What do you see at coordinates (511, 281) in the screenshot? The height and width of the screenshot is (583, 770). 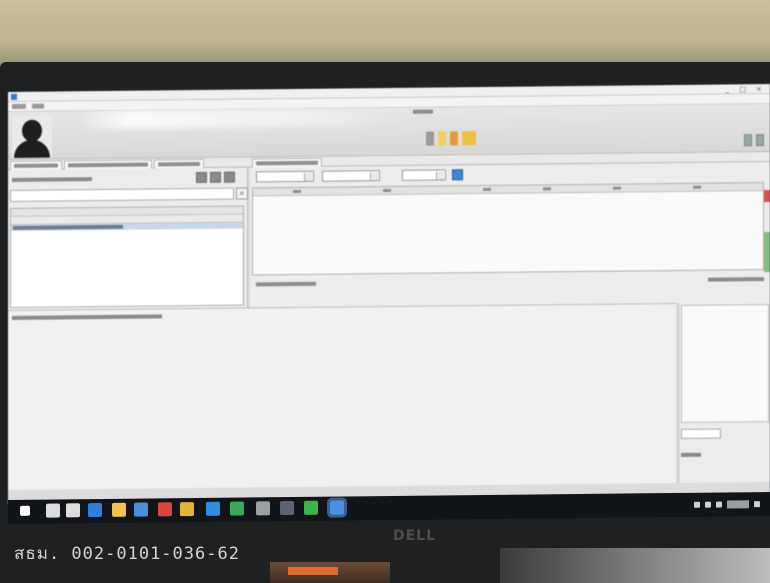 I see `right-panel-status` at bounding box center [511, 281].